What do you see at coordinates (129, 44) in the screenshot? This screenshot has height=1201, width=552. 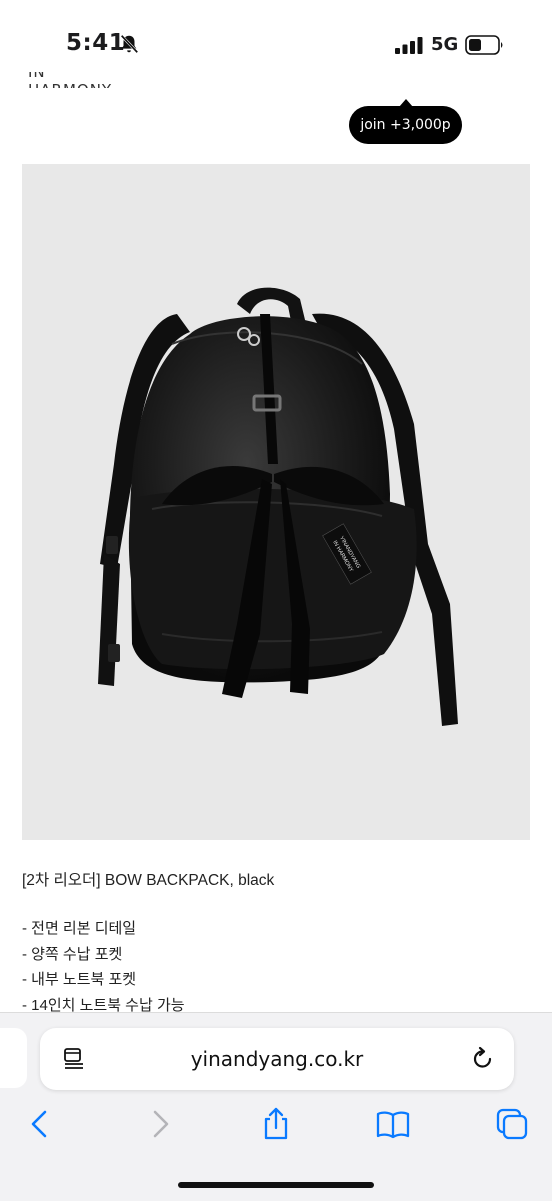 I see `bell-slash-icon` at bounding box center [129, 44].